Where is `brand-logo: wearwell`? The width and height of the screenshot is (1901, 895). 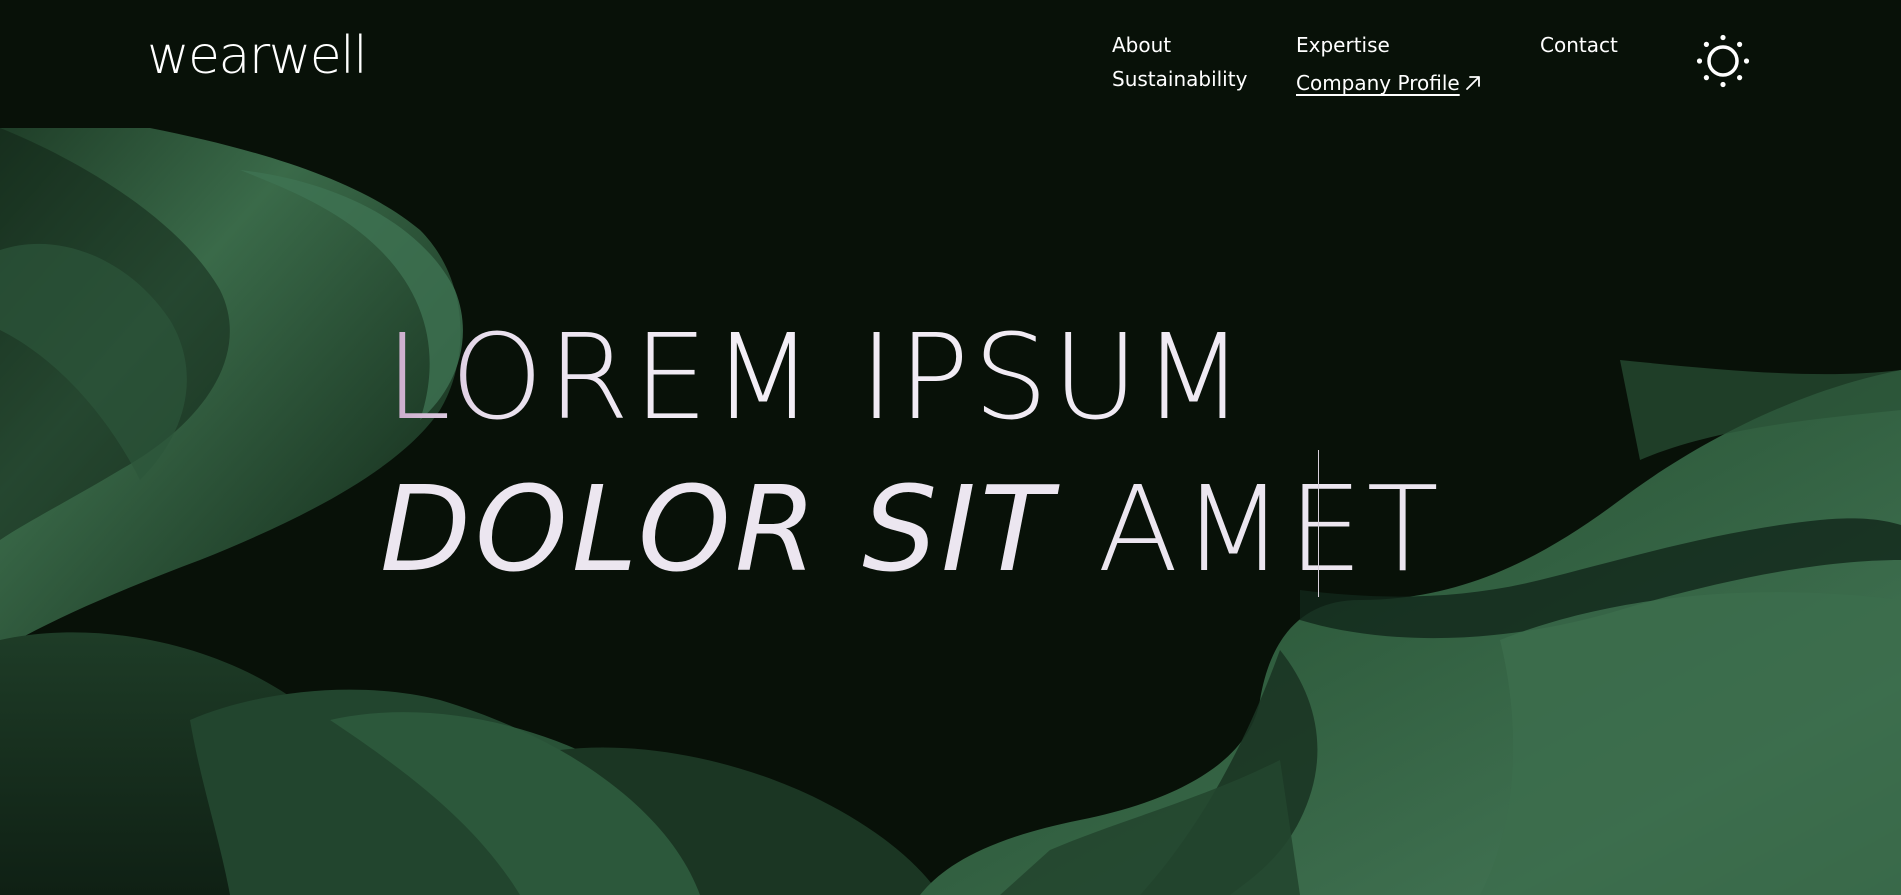
brand-logo: wearwell is located at coordinates (257, 56).